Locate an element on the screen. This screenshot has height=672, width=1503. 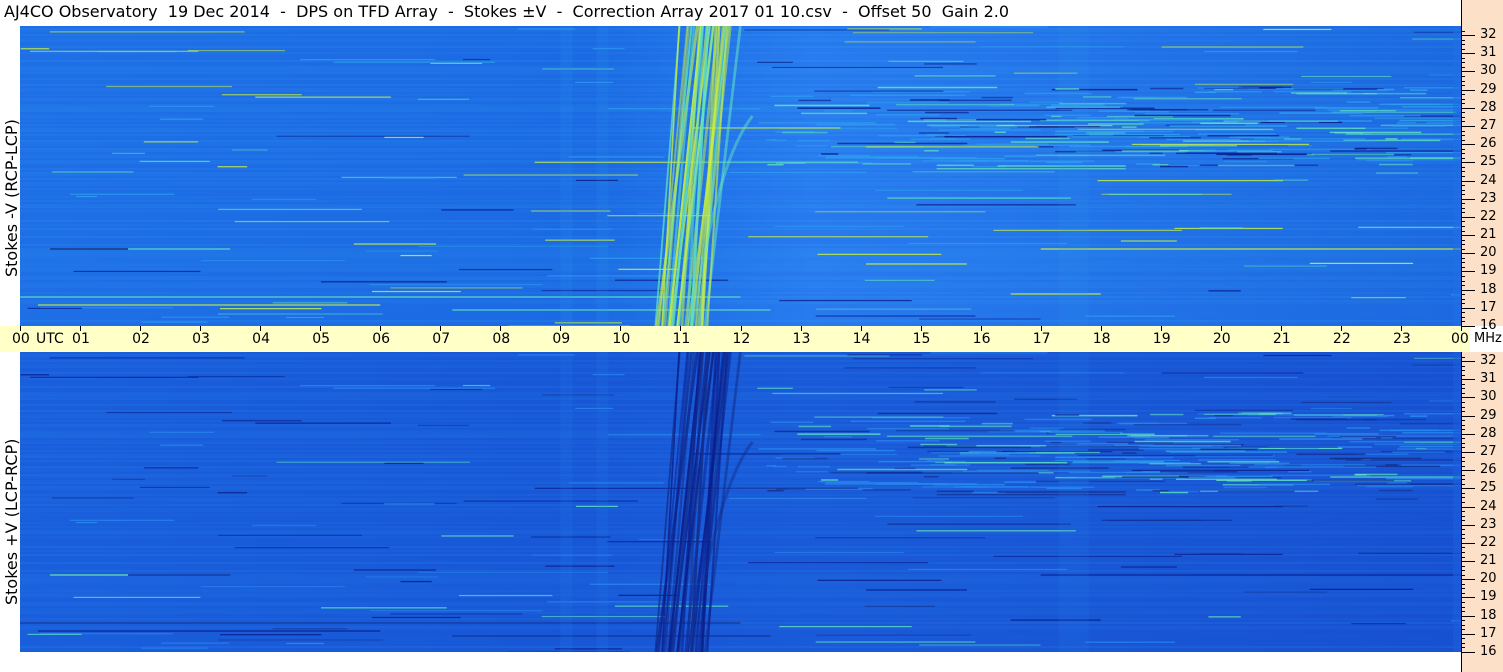
utc-tick-label: 06 is located at coordinates (381, 339).